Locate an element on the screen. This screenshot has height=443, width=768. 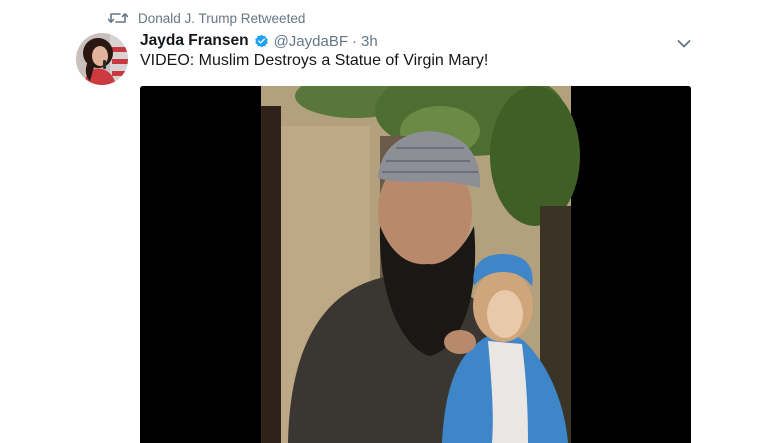
screen-name: @JaydaBF is located at coordinates (311, 41).